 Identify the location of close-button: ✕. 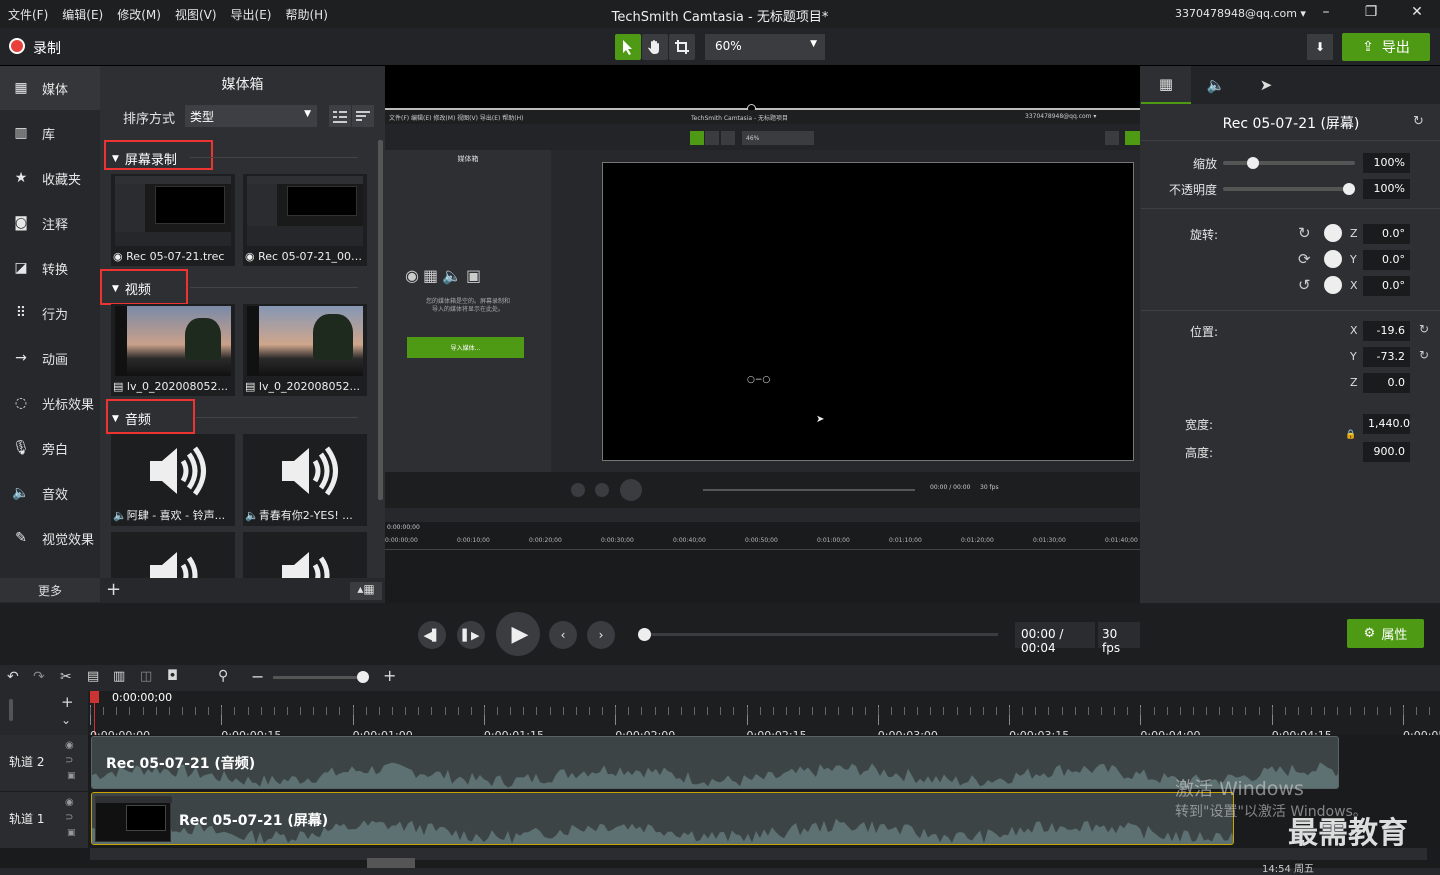
(1417, 14).